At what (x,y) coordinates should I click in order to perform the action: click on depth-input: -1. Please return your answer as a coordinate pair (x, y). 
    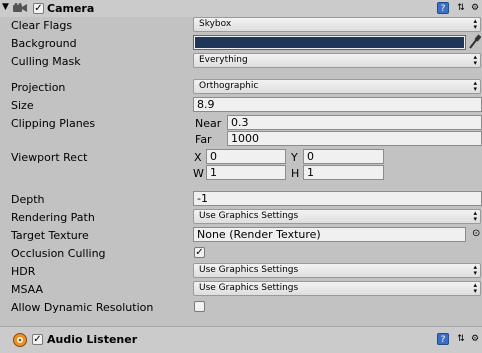
    Looking at the image, I should click on (337, 198).